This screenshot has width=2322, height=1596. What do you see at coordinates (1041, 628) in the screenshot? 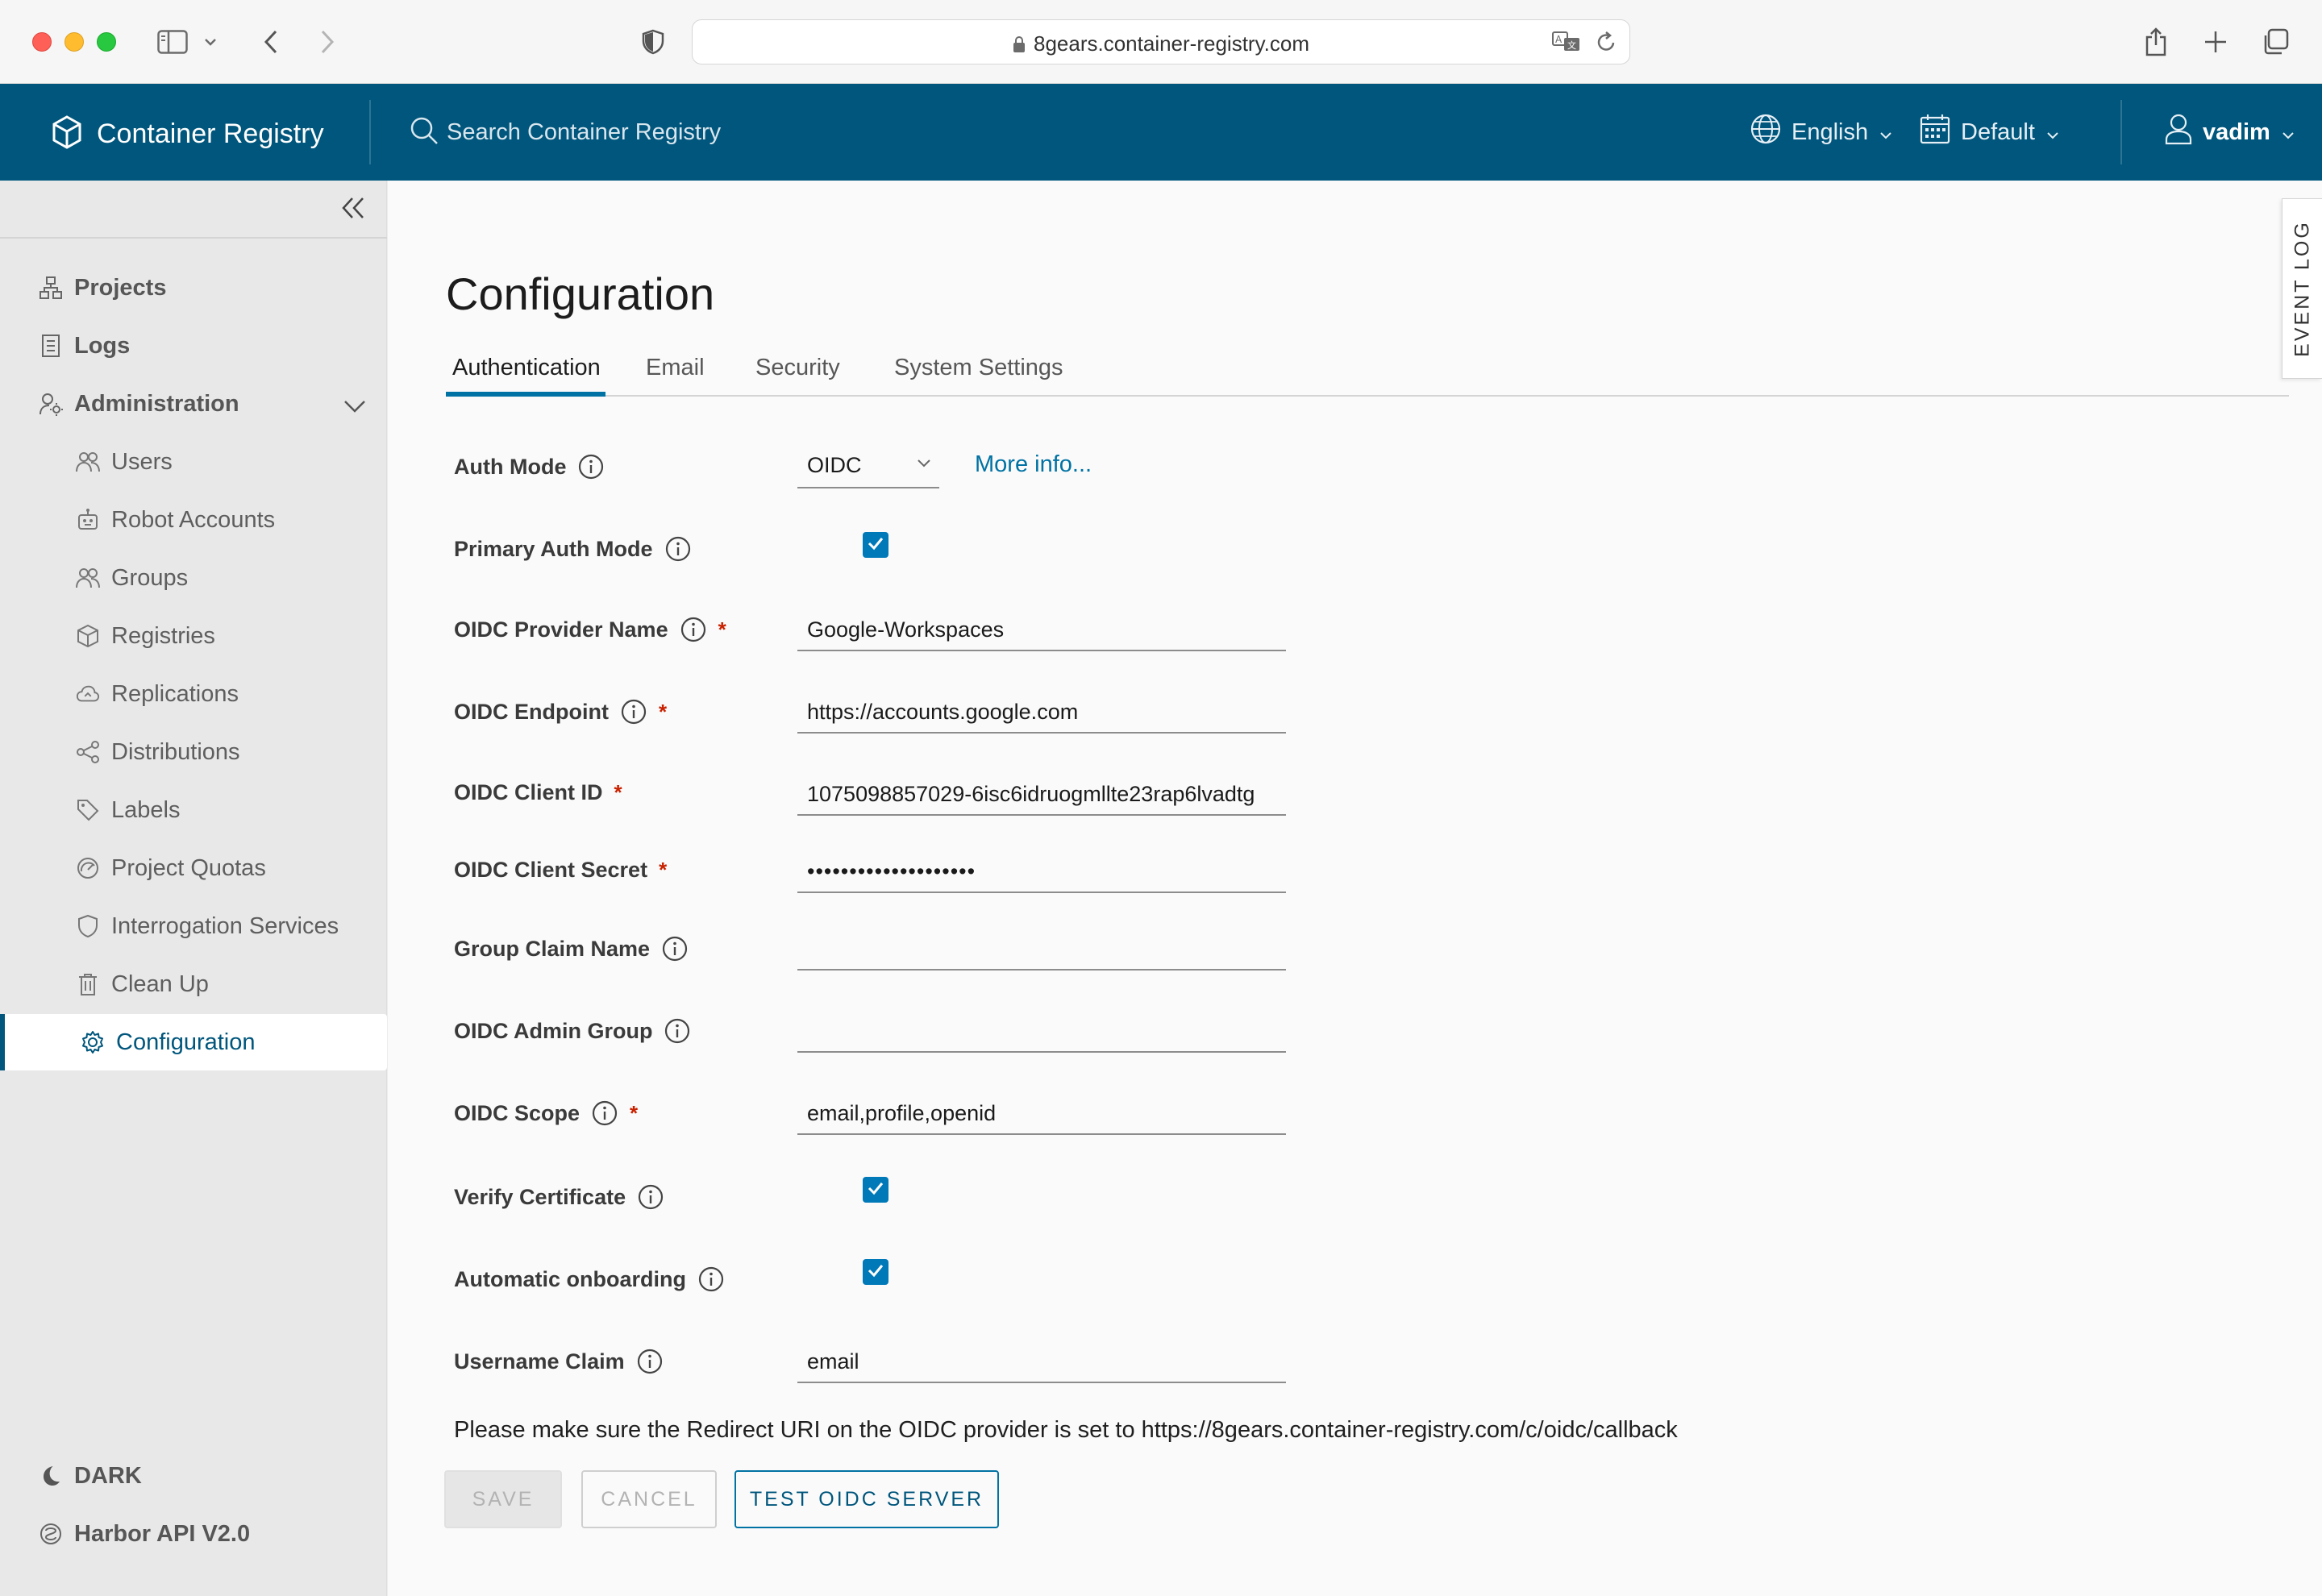
I see `provider-name-input: Google-Workspaces` at bounding box center [1041, 628].